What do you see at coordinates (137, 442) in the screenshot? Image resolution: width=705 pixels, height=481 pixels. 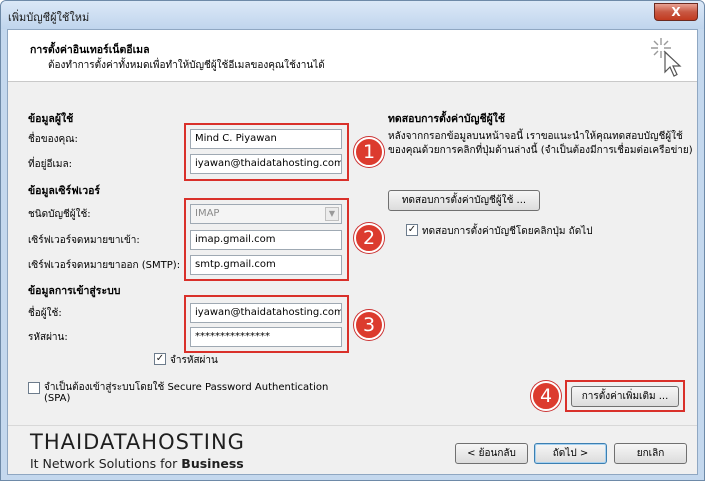 I see `logo-text: THAIDATAHOSTING` at bounding box center [137, 442].